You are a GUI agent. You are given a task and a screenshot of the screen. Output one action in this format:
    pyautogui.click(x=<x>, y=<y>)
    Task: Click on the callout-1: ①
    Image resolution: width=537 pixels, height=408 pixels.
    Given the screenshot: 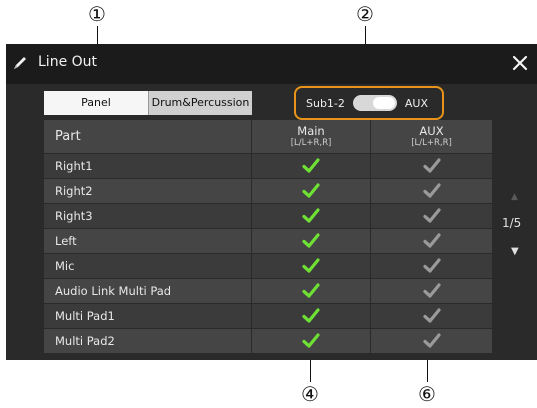 What is the action you would take?
    pyautogui.click(x=97, y=14)
    